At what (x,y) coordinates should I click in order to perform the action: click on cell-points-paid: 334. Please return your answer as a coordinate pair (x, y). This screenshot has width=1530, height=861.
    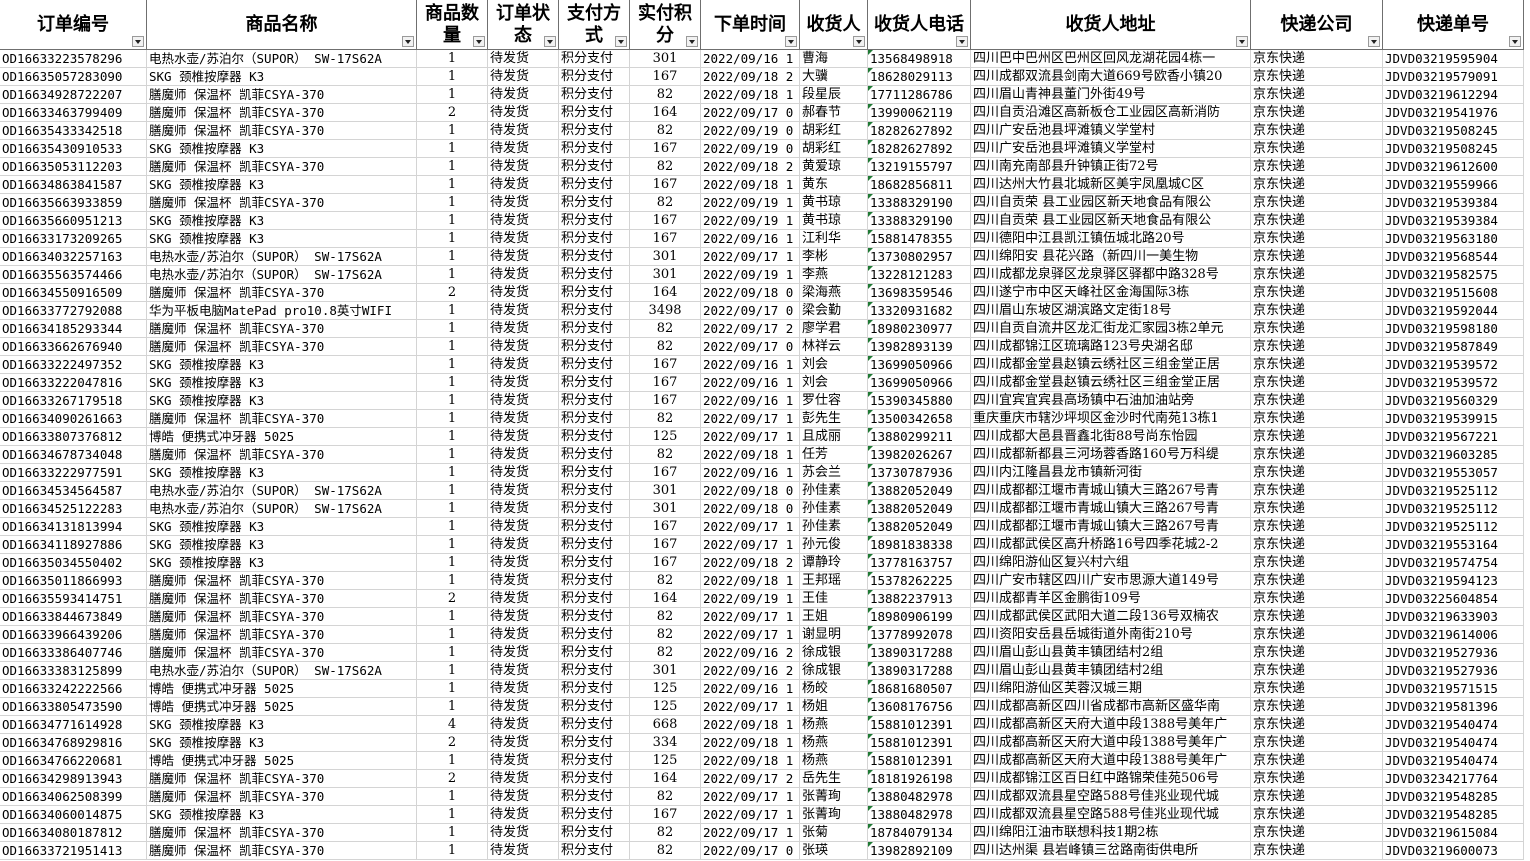
    Looking at the image, I should click on (665, 743).